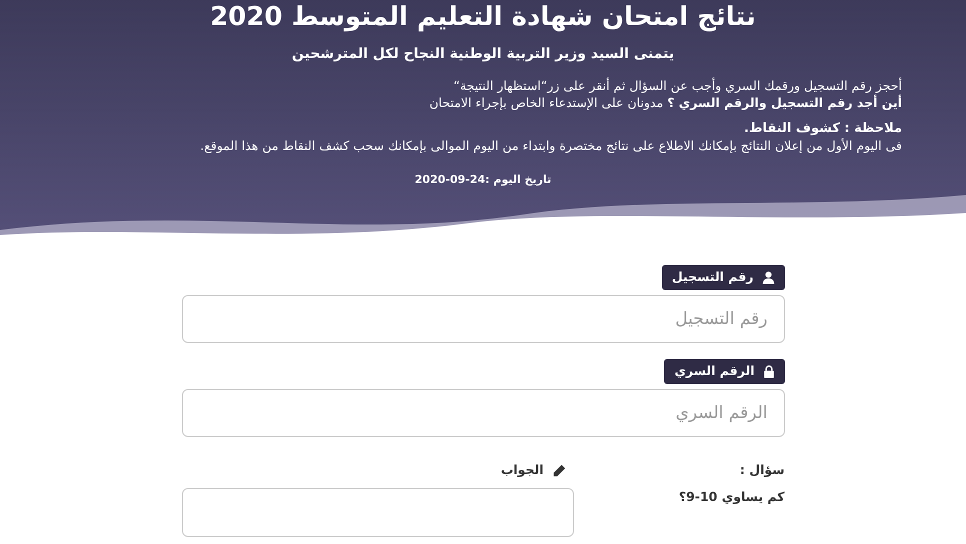 The image size is (966, 544). Describe the element at coordinates (483, 180) in the screenshot. I see `date-text: تاريخ اليوم :24-09-2020` at that location.